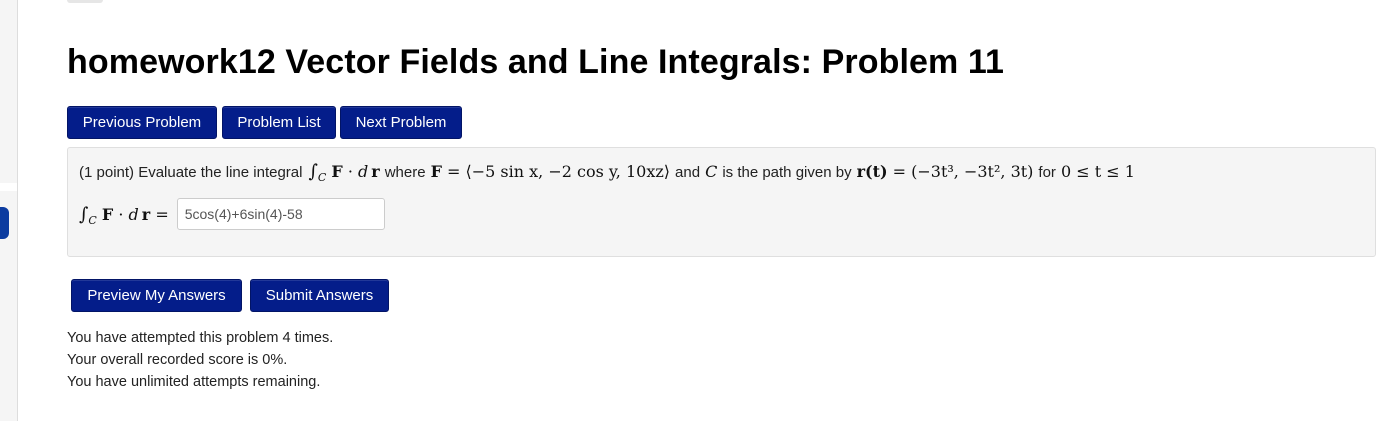  I want to click on integral-subscript: C, so click(322, 177).